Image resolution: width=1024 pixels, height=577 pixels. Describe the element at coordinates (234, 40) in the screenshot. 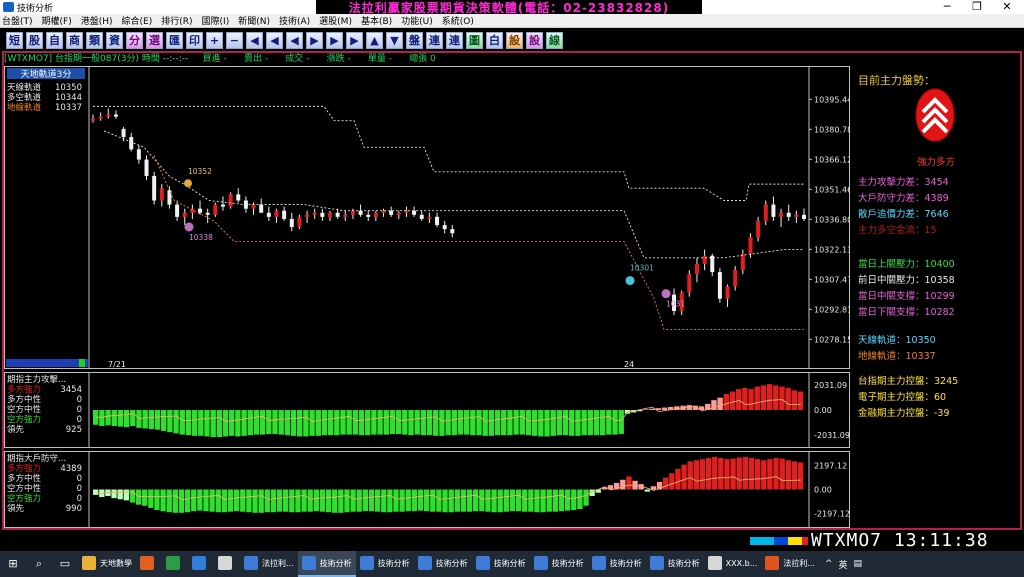

I see `toolbar-button-11: −` at that location.